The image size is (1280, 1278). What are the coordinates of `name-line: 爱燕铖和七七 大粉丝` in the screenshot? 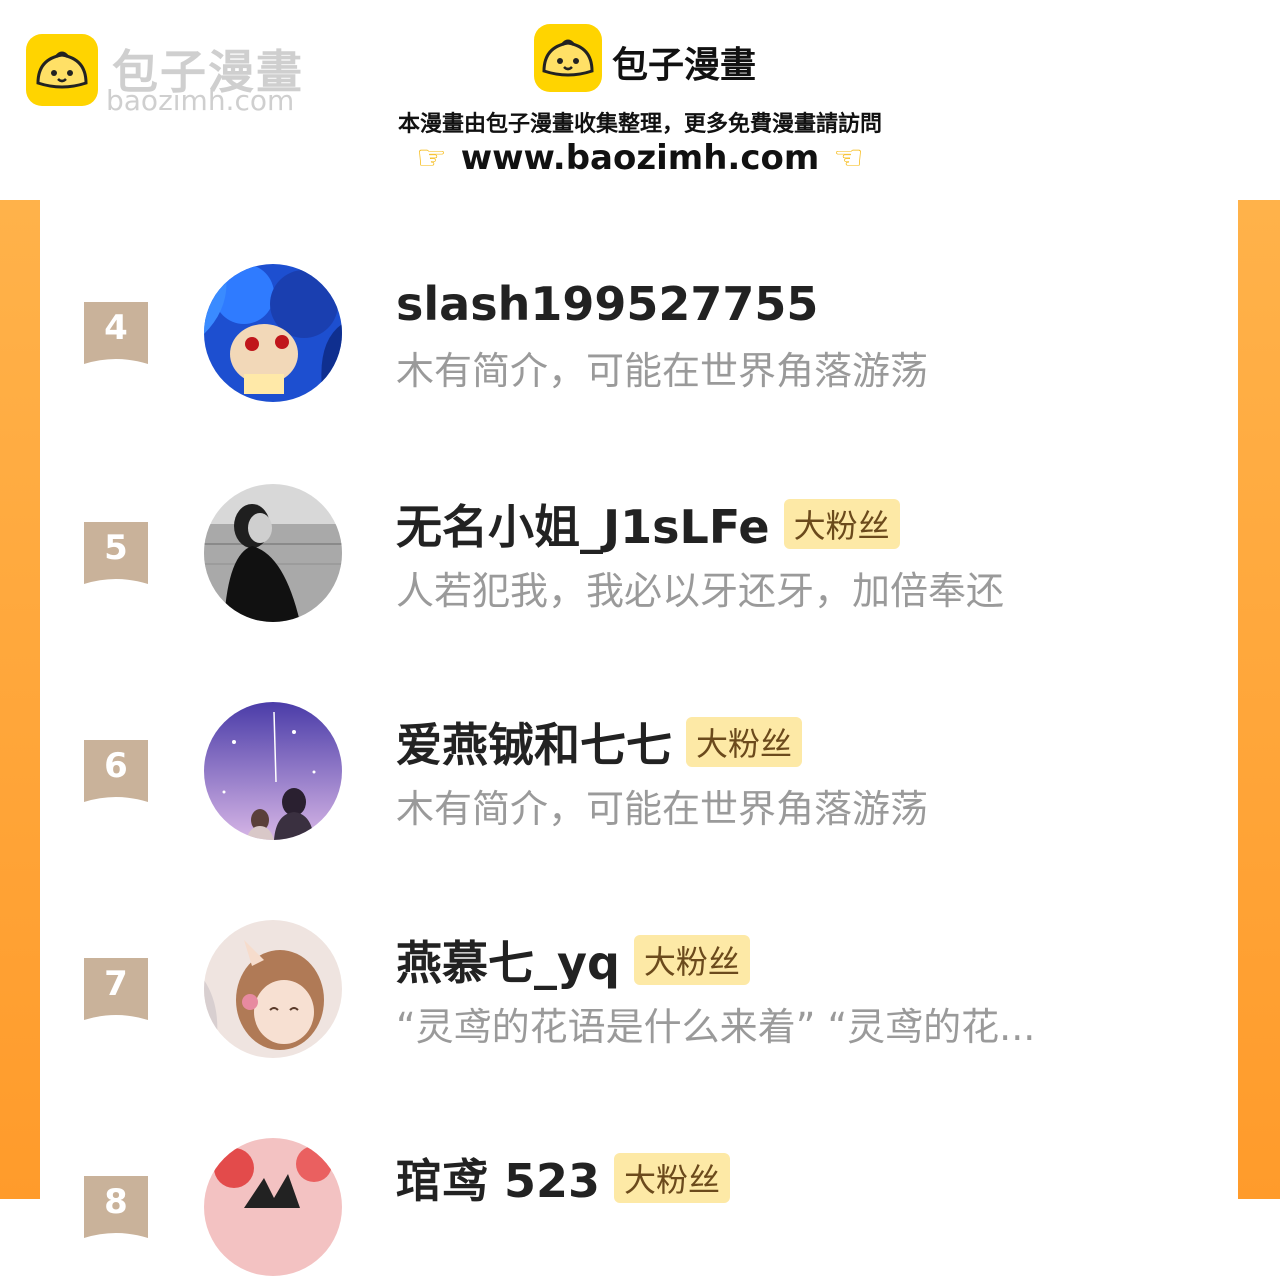 It's located at (599, 743).